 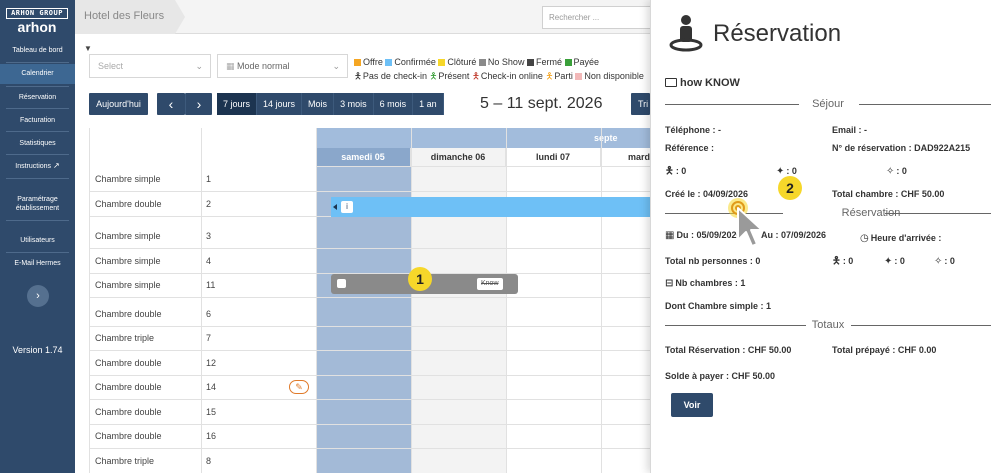 What do you see at coordinates (681, 171) in the screenshot?
I see `adults-value: : 0` at bounding box center [681, 171].